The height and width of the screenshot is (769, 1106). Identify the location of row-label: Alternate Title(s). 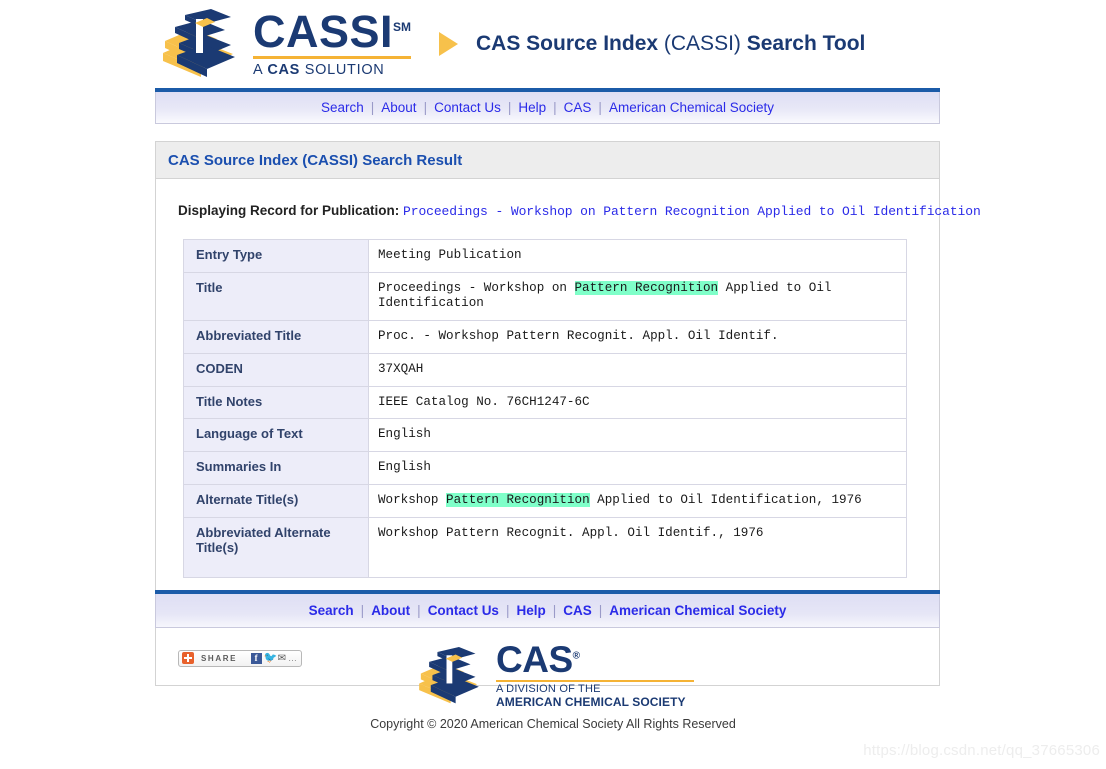
(276, 500).